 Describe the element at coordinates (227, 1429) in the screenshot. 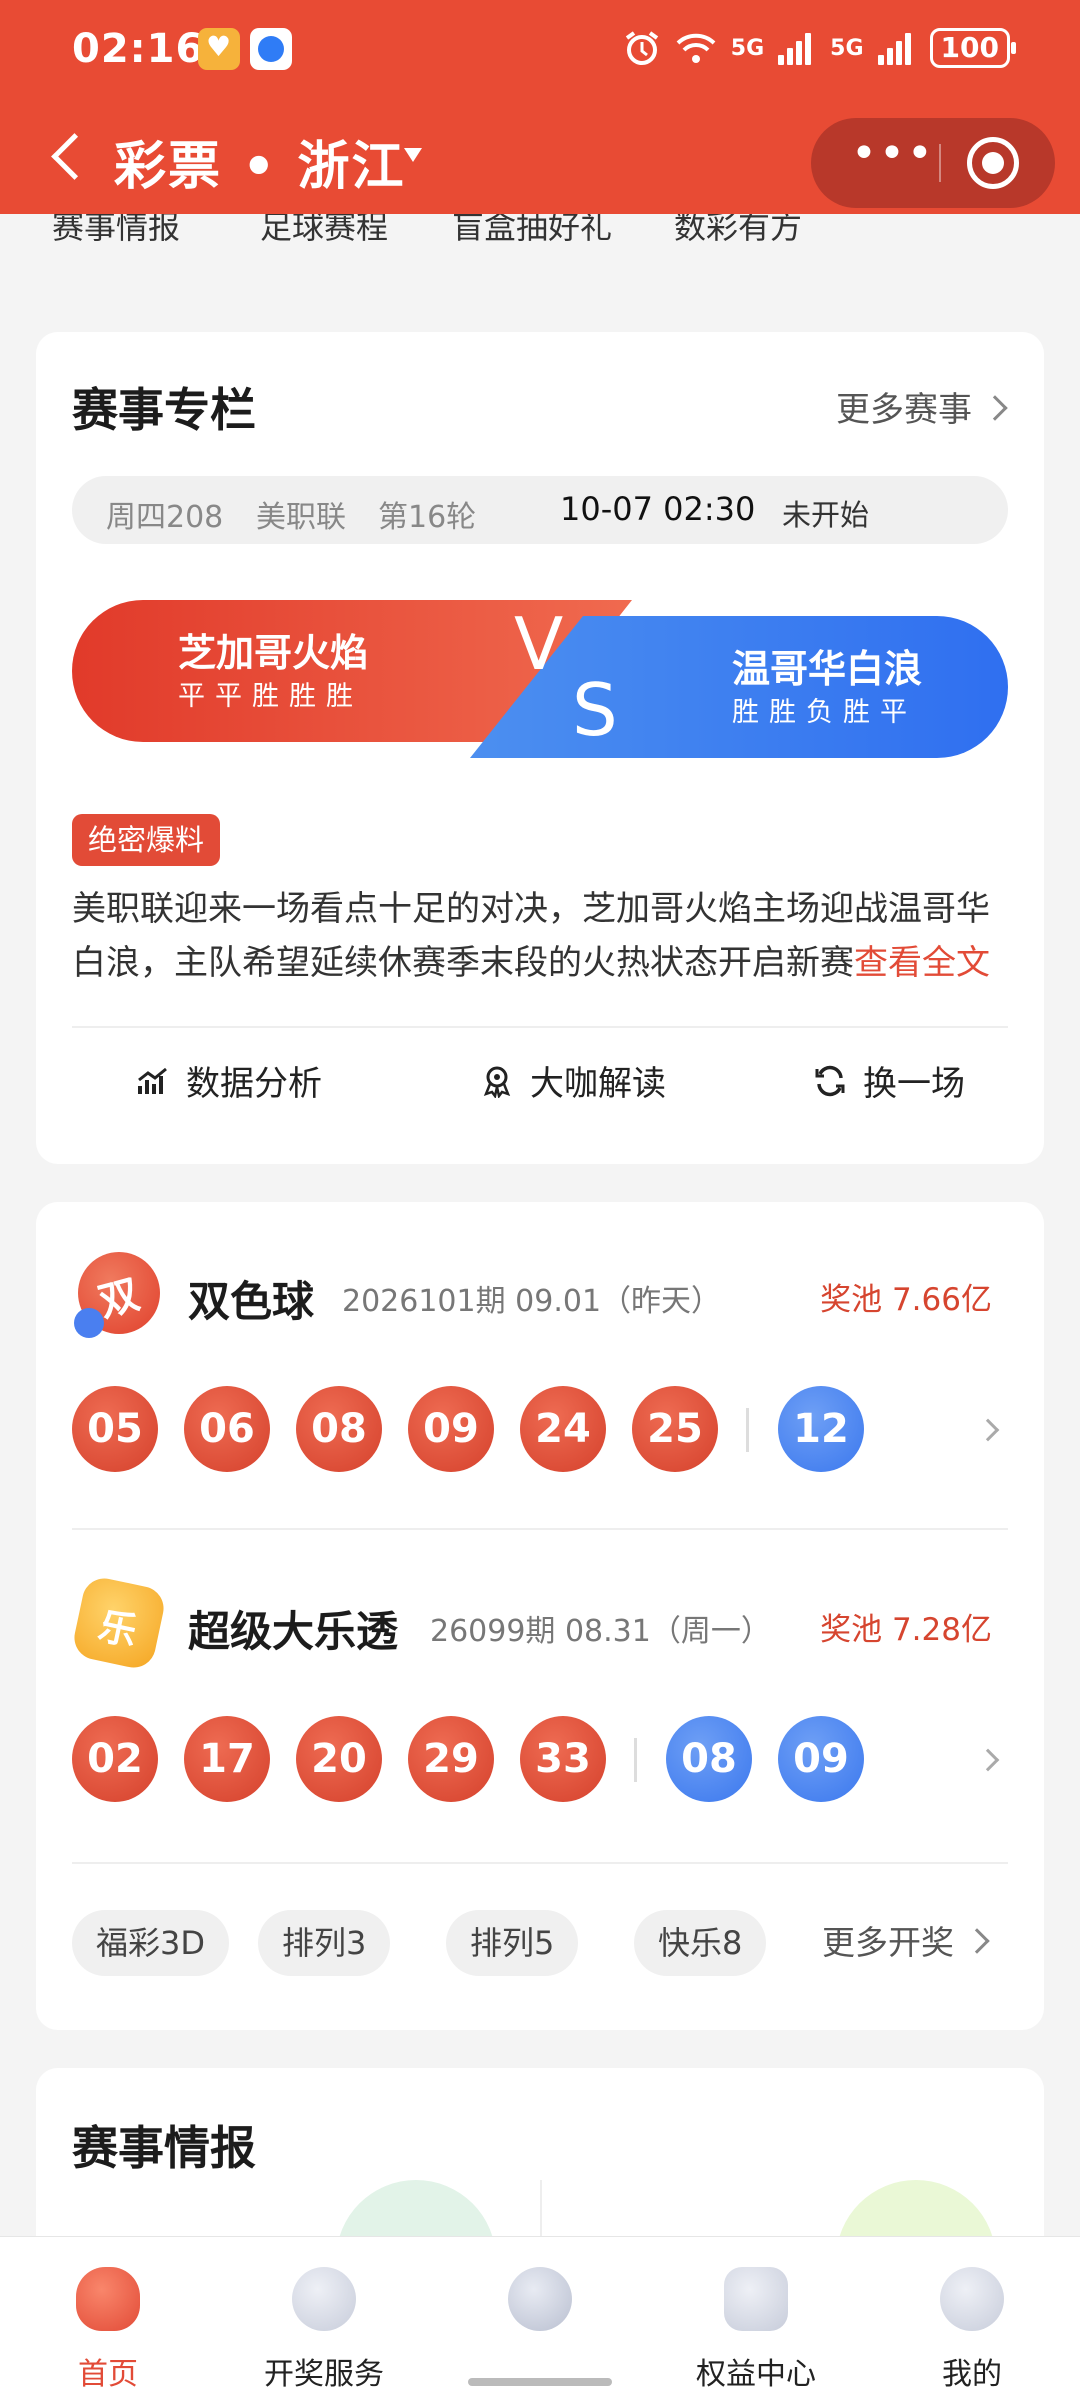

I see `red-ball: 06` at that location.